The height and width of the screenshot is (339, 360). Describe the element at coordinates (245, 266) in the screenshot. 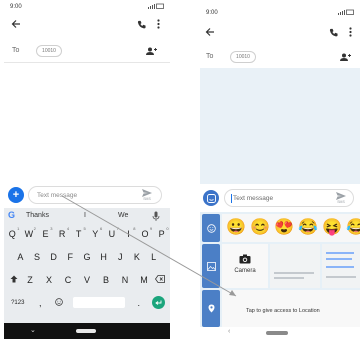

I see `camera-tile: Camera` at that location.